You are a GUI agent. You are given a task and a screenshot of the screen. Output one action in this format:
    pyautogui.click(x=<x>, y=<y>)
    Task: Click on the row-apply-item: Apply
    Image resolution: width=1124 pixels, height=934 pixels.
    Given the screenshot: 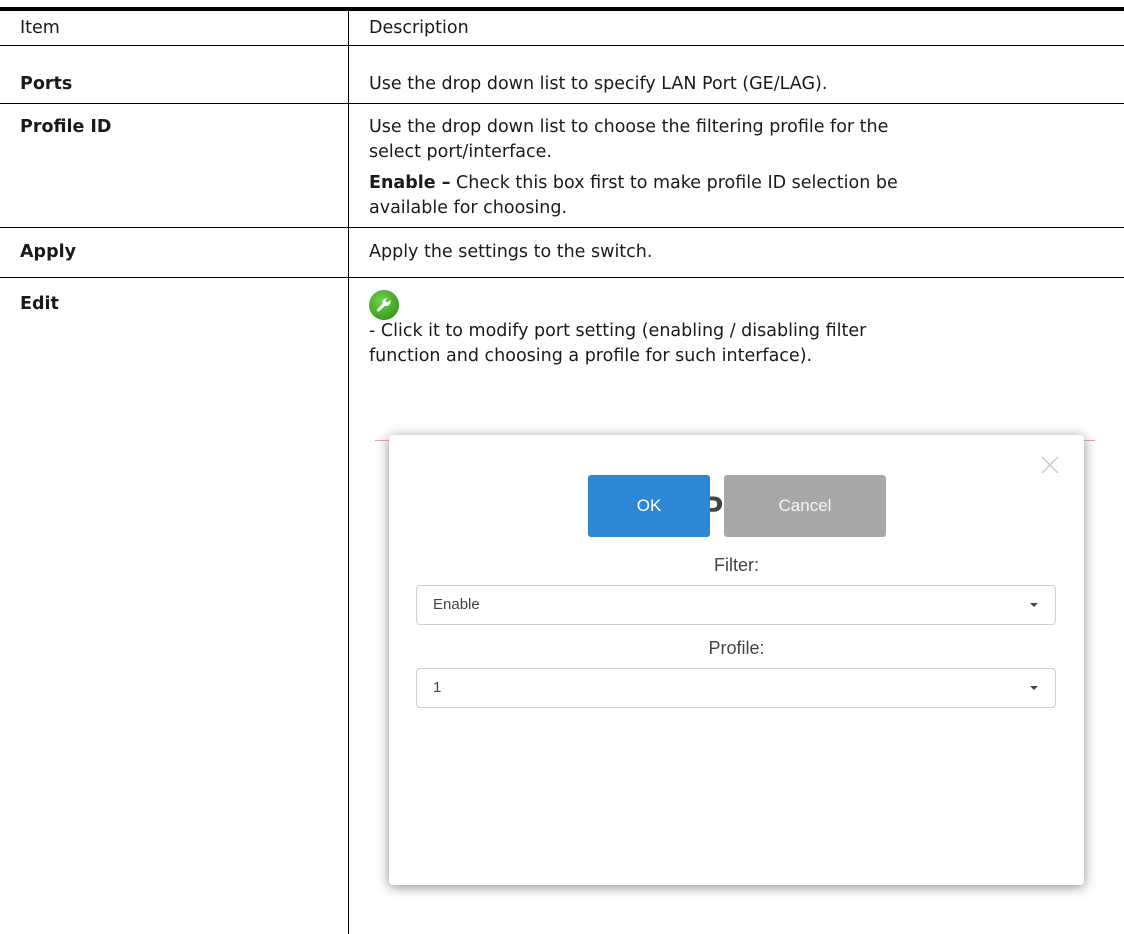 What is the action you would take?
    pyautogui.click(x=48, y=252)
    